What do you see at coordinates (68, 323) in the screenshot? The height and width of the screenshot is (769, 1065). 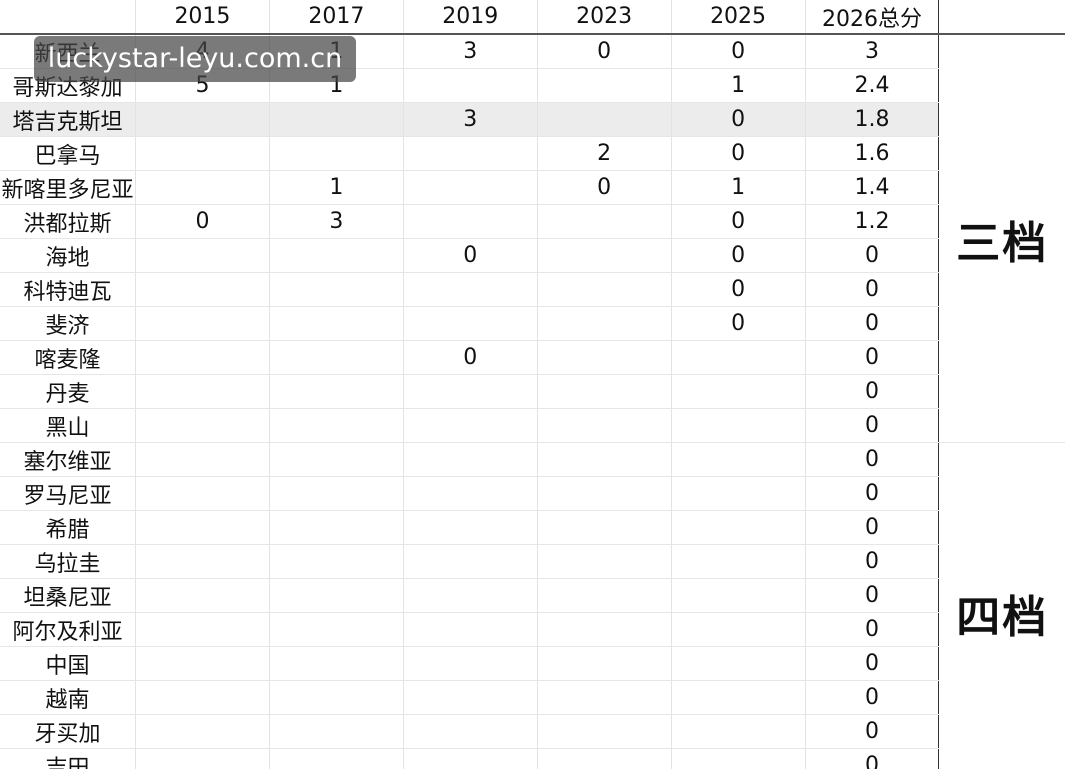 I see `country-name-cell: 斐济` at bounding box center [68, 323].